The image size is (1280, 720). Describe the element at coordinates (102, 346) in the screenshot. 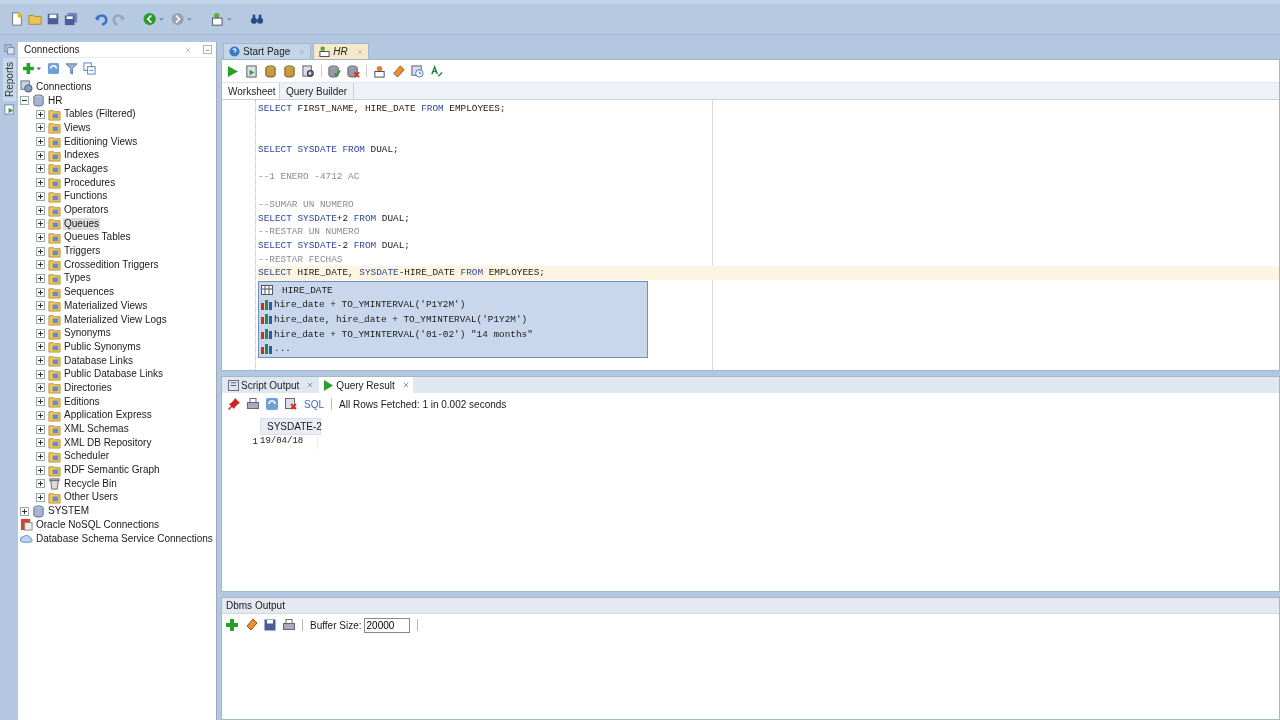

I see `tree-item: Public Synonyms` at that location.